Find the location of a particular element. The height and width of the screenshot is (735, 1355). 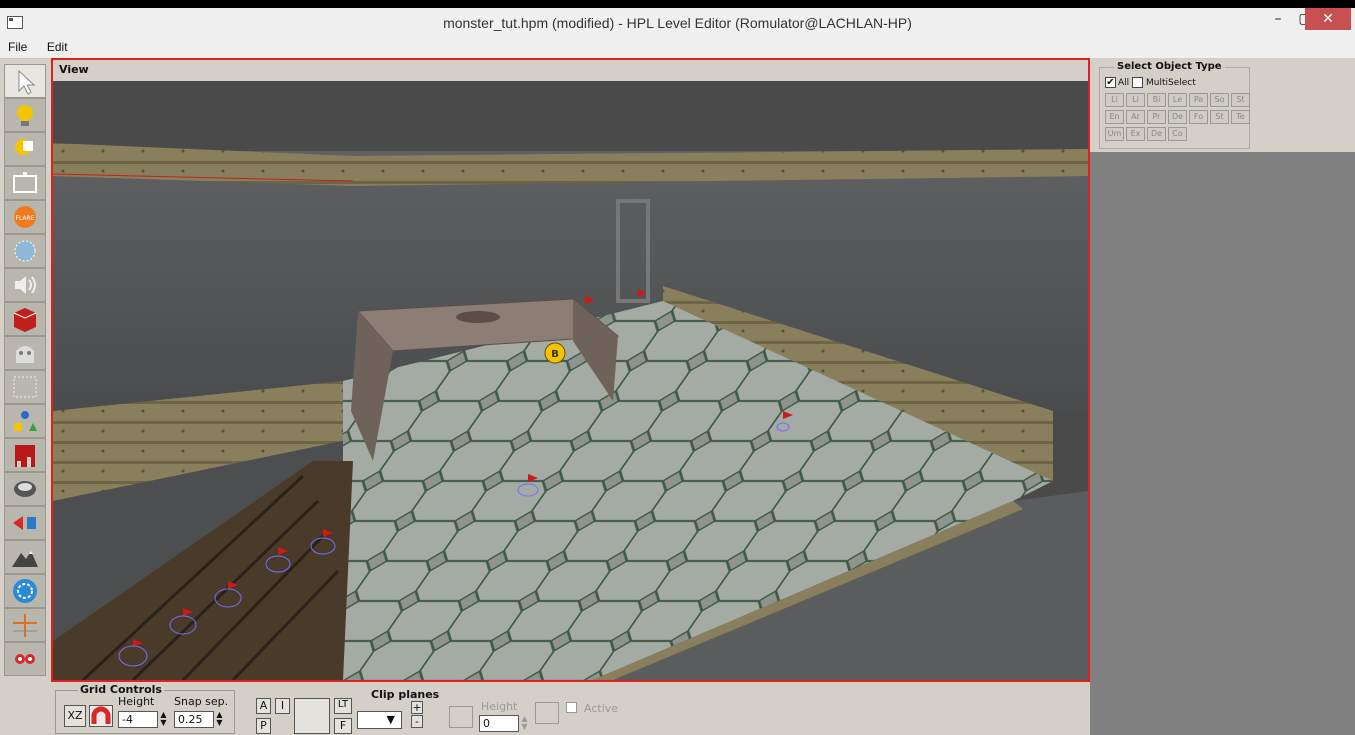

shapes-tool-button is located at coordinates (25, 421).